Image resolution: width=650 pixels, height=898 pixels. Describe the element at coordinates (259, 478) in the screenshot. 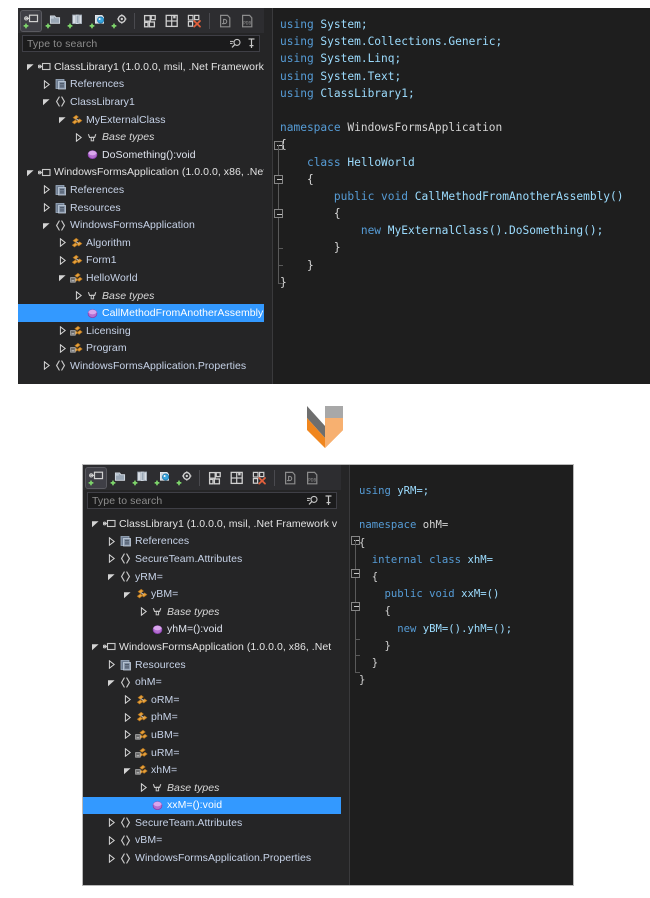

I see `clear-icon` at that location.